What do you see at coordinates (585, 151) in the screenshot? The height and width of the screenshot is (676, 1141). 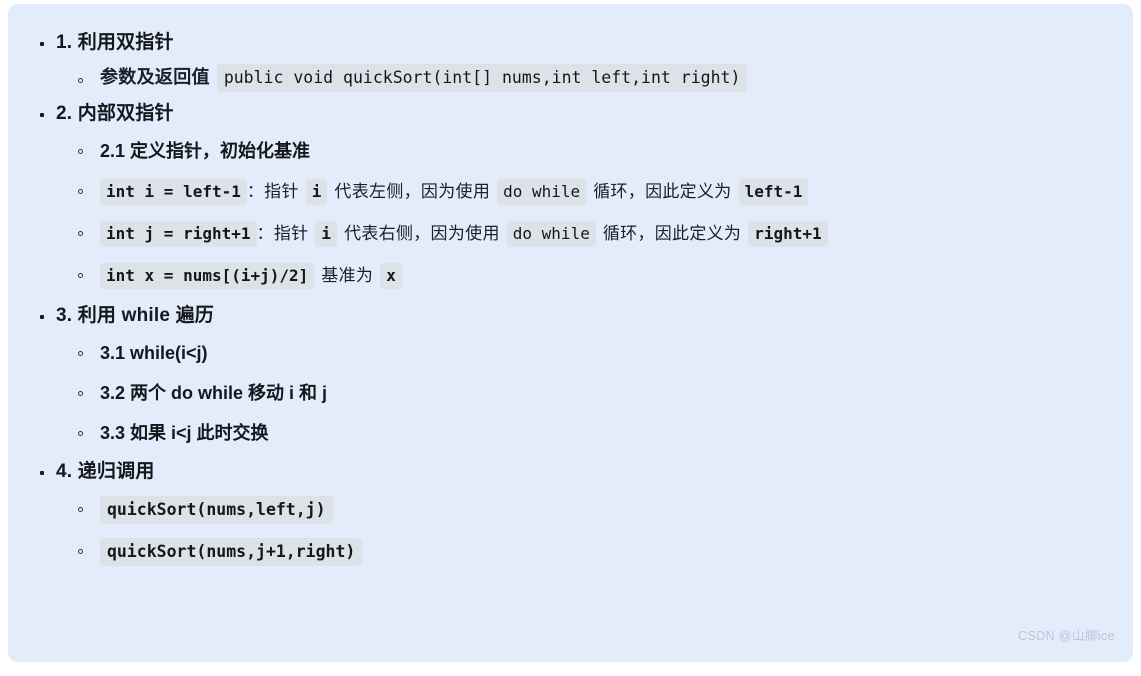 I see `outline-item-2-sub-1: 2.1 定义指针，初始化基准` at bounding box center [585, 151].